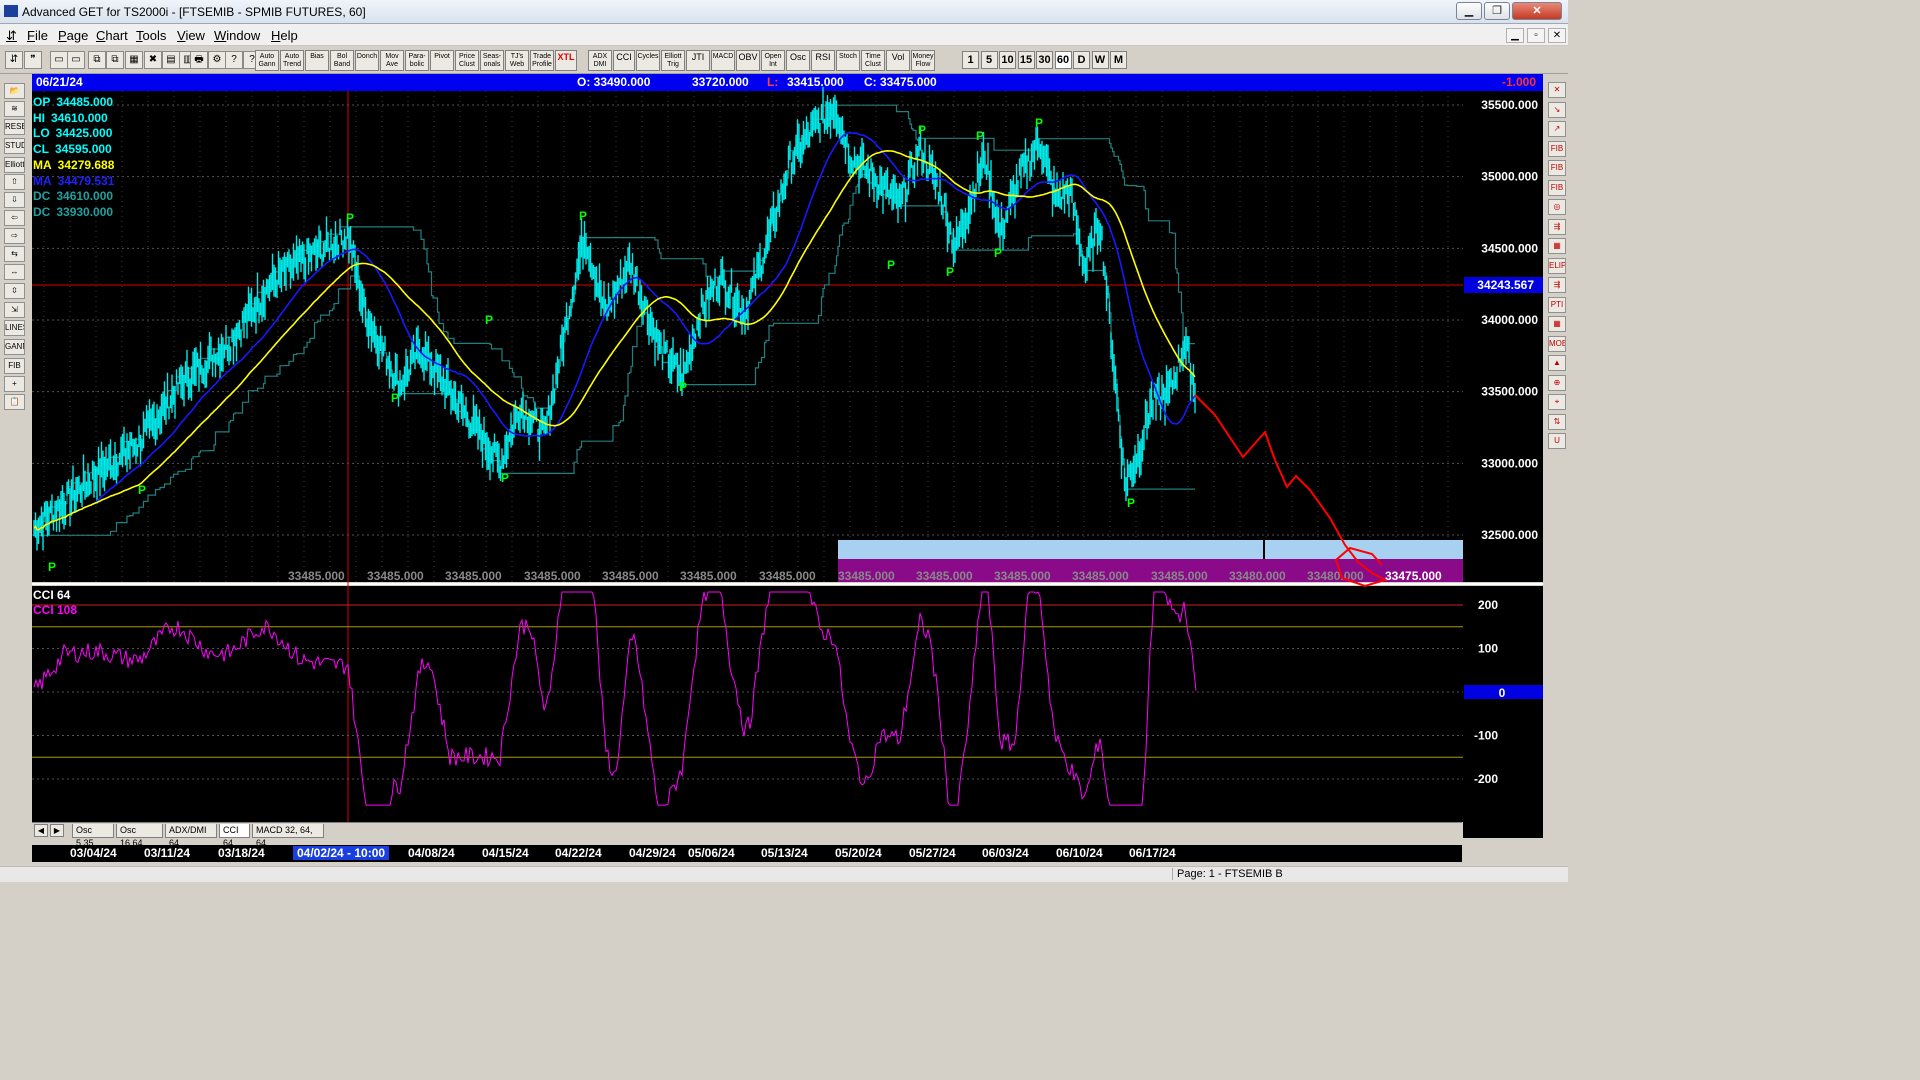  What do you see at coordinates (57, 830) in the screenshot?
I see `tab-next-button: ▶` at bounding box center [57, 830].